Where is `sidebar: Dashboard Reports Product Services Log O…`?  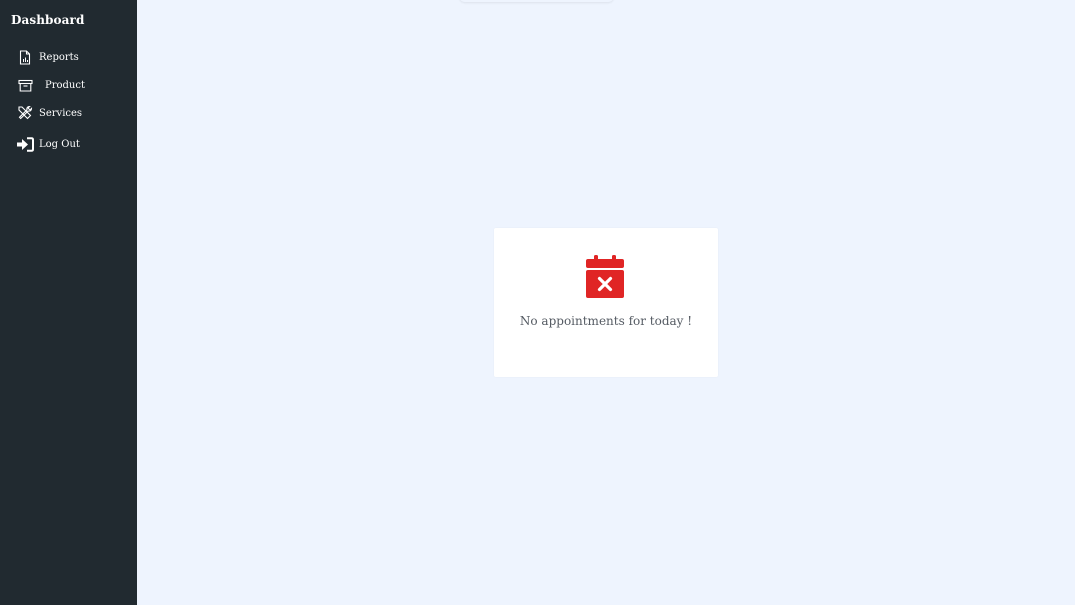
sidebar: Dashboard Reports Product Services Log O… is located at coordinates (68, 302).